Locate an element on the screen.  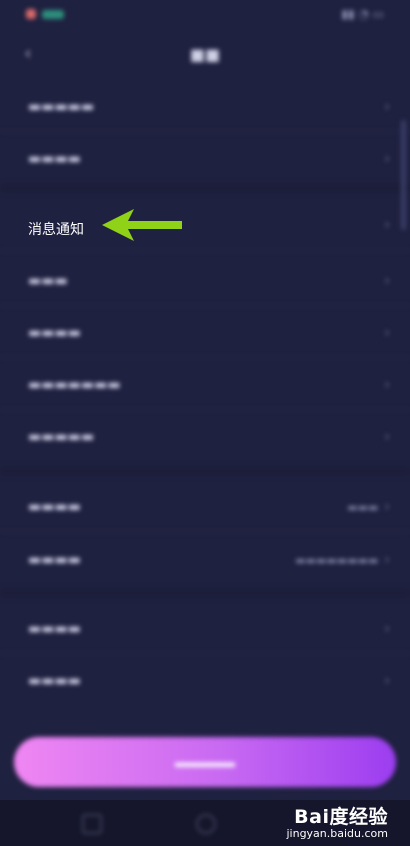
scrollbar is located at coordinates (403, 175).